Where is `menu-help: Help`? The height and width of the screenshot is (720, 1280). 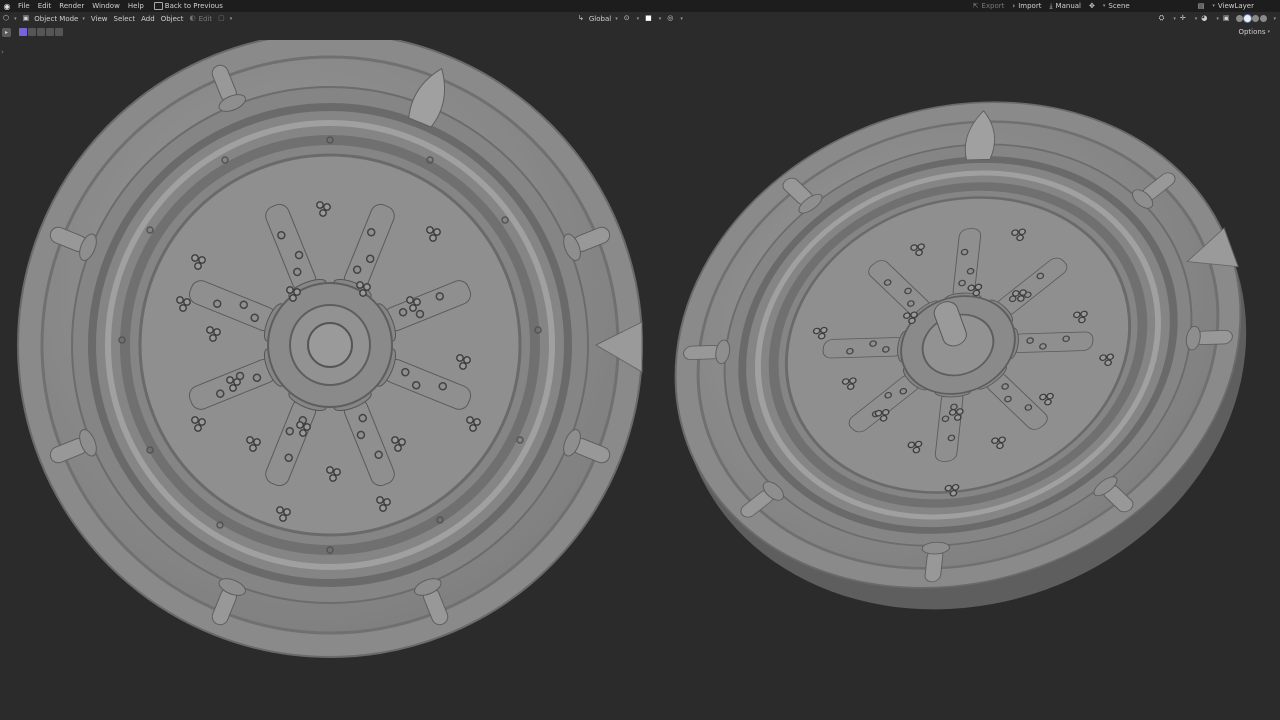
menu-help: Help is located at coordinates (136, 6).